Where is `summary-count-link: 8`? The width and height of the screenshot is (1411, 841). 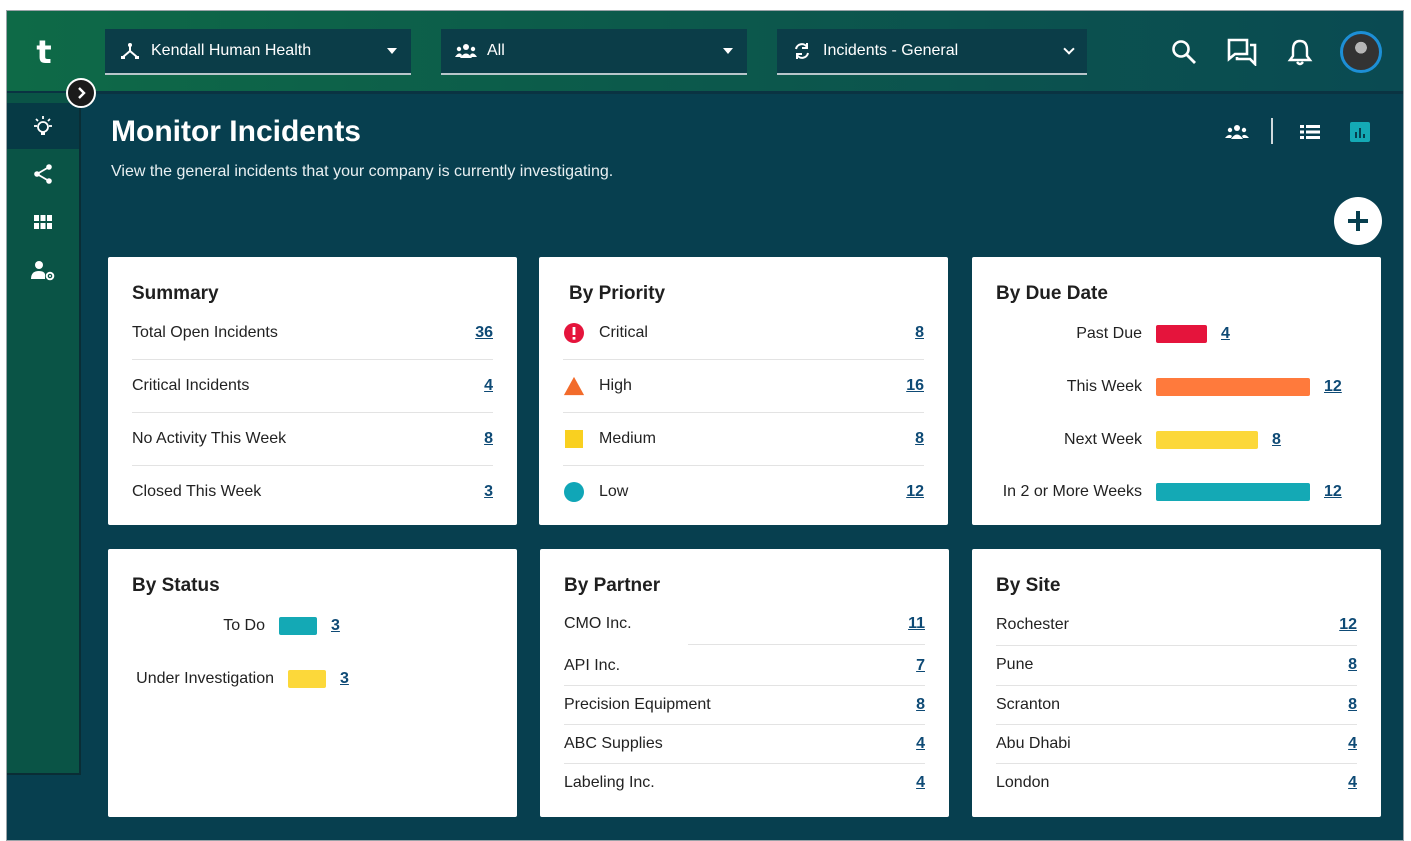 summary-count-link: 8 is located at coordinates (488, 439).